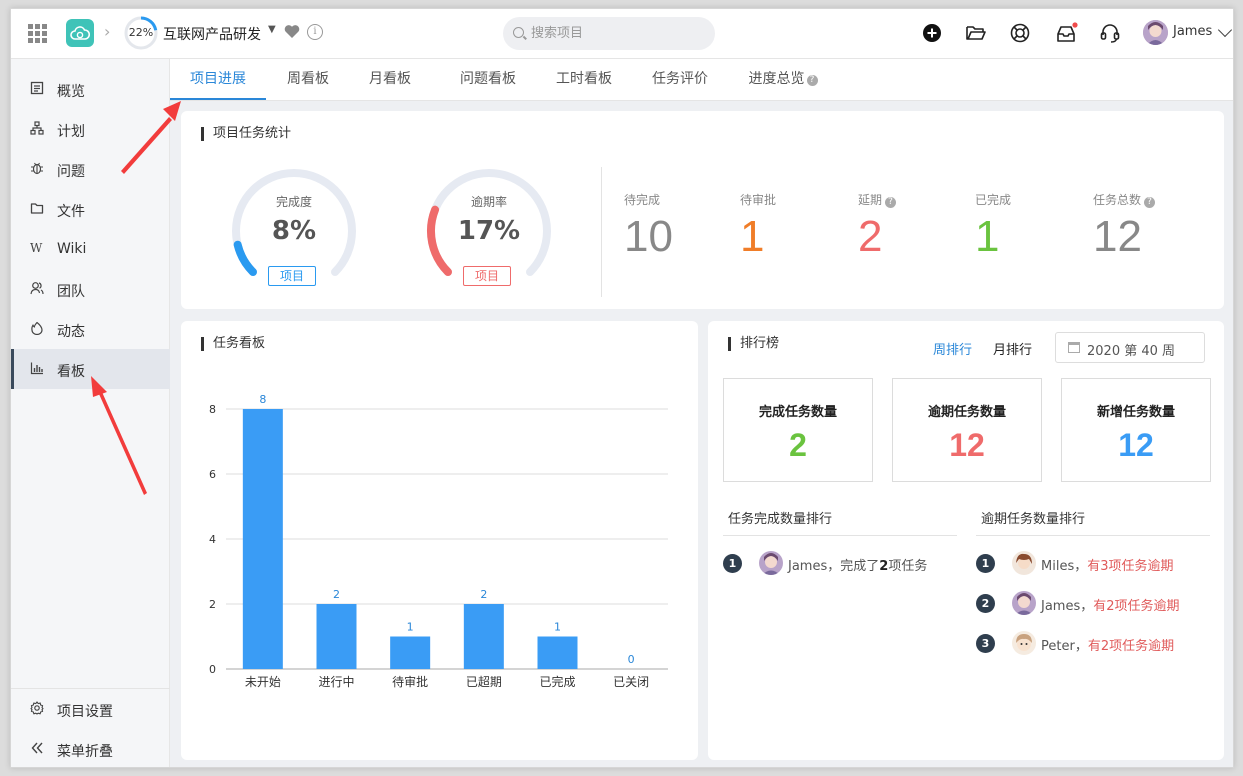 The image size is (1243, 776). Describe the element at coordinates (72, 249) in the screenshot. I see `sidebar-item-label: Wiki` at that location.